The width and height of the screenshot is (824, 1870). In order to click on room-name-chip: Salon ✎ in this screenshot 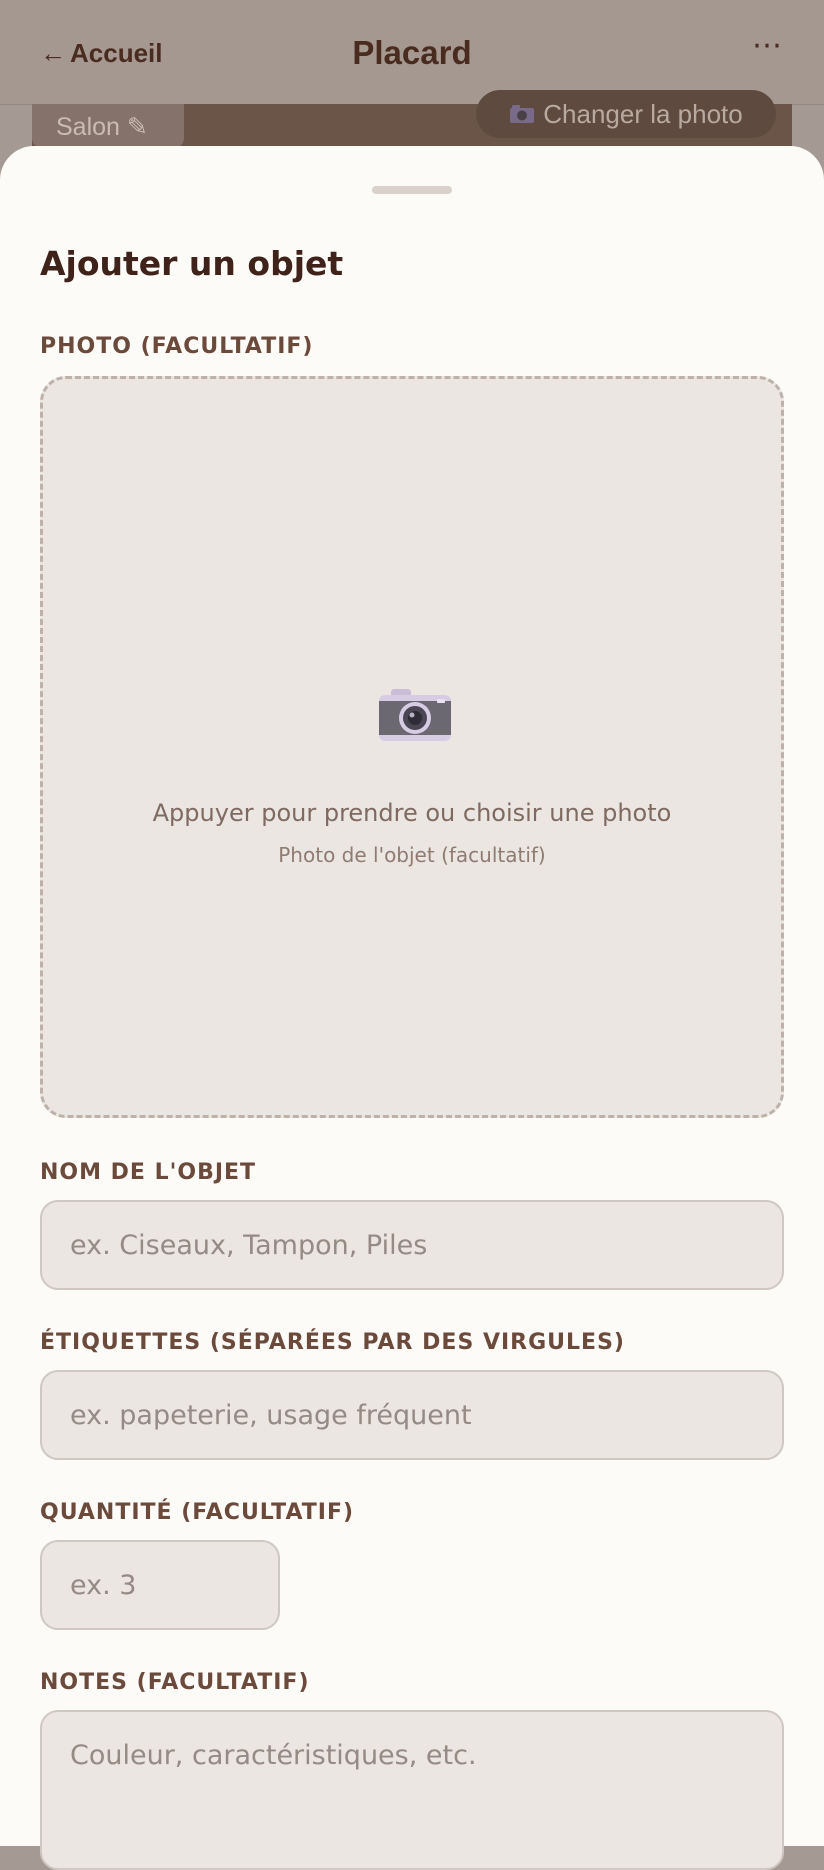, I will do `click(108, 126)`.